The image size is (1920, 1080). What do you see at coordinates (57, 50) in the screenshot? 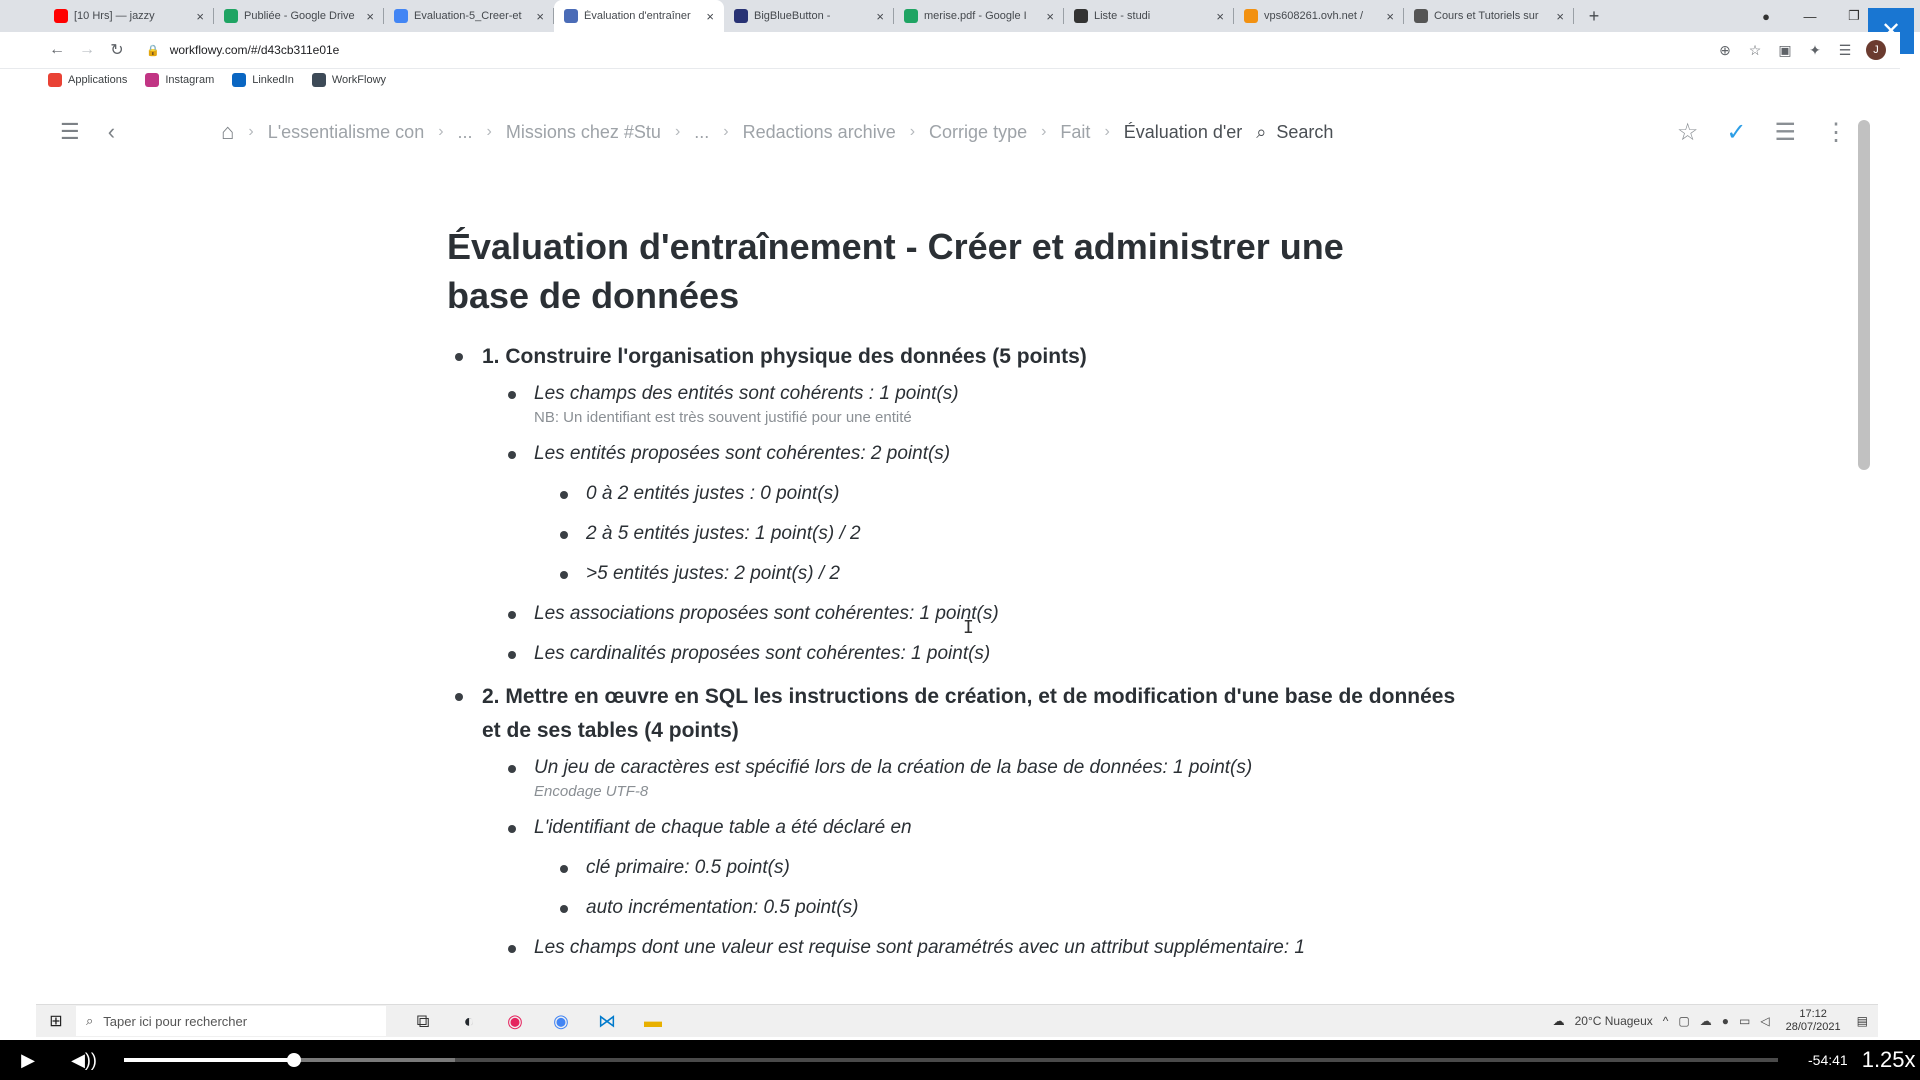
I see `back-icon: ←` at bounding box center [57, 50].